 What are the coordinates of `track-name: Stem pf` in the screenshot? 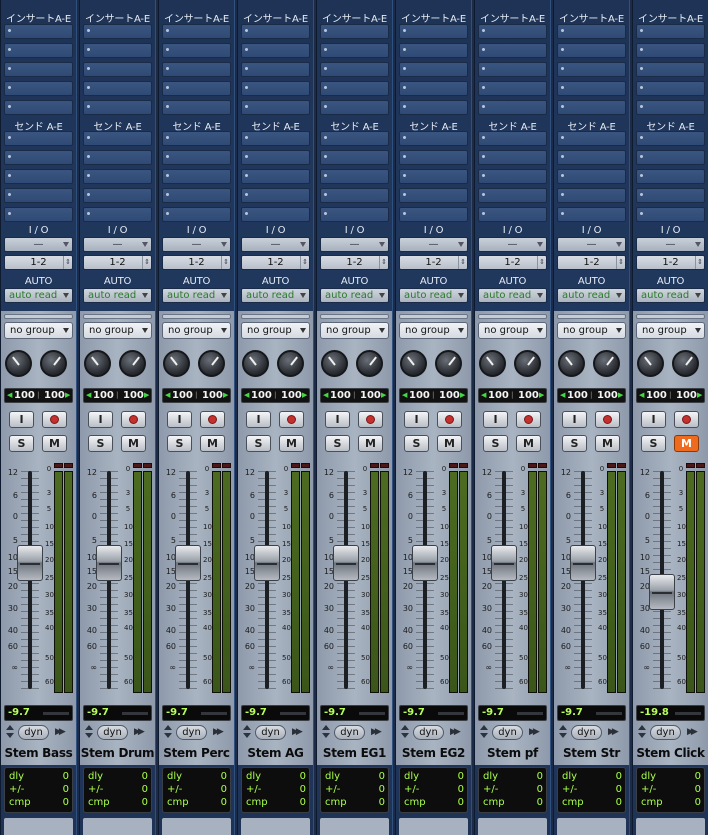 It's located at (512, 753).